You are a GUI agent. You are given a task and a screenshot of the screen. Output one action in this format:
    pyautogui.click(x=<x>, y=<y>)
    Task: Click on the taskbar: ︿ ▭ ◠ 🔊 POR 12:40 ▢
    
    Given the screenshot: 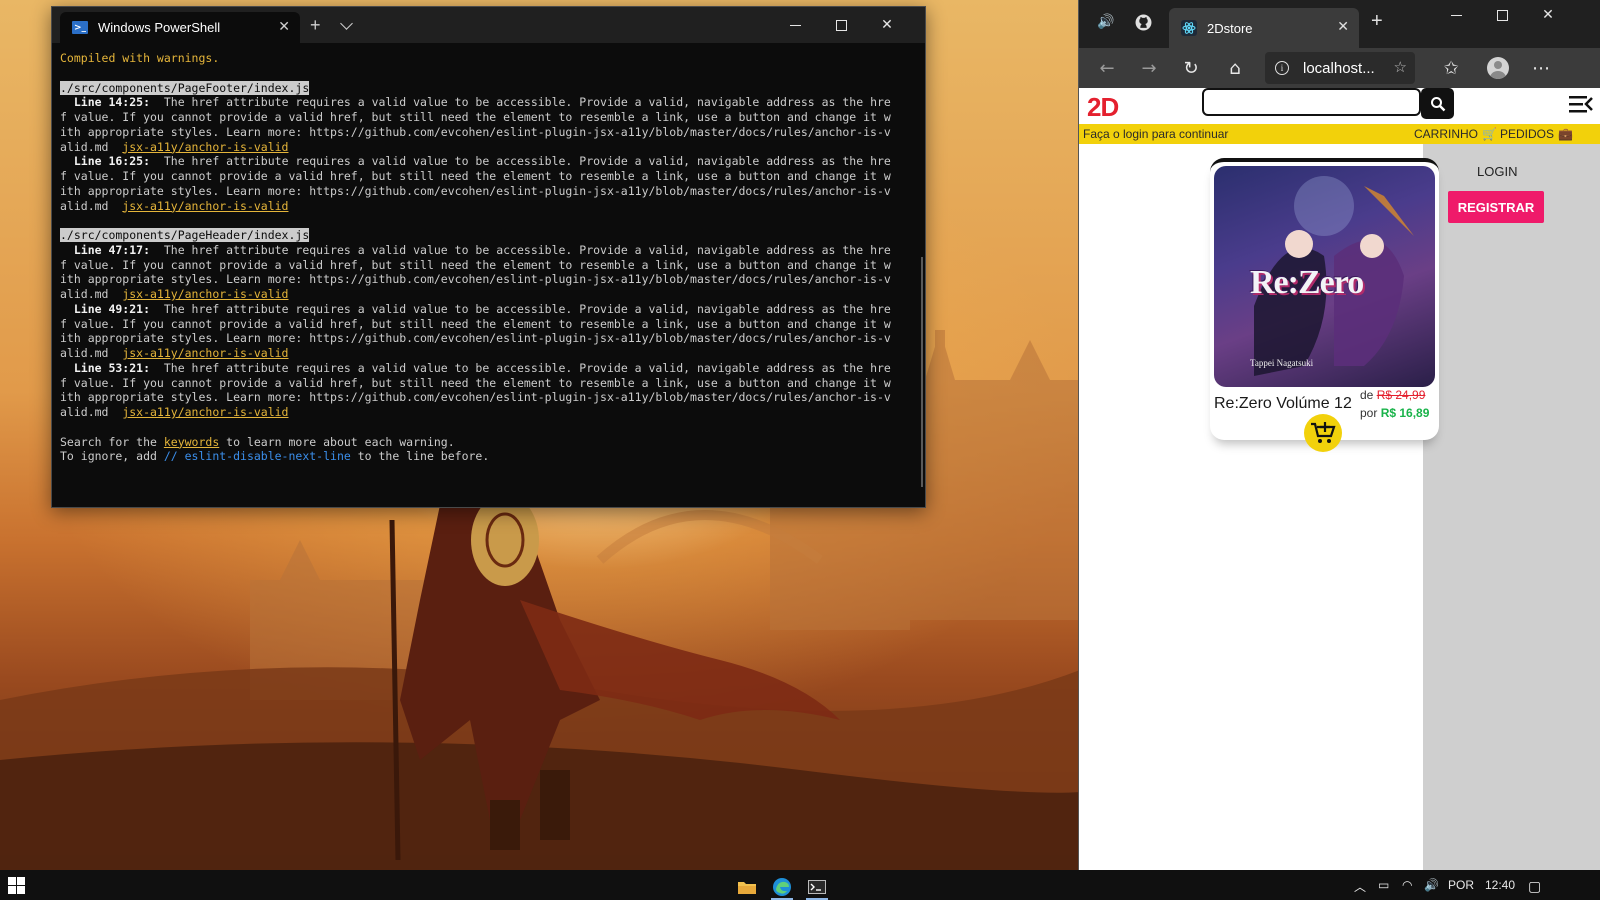 What is the action you would take?
    pyautogui.click(x=800, y=885)
    